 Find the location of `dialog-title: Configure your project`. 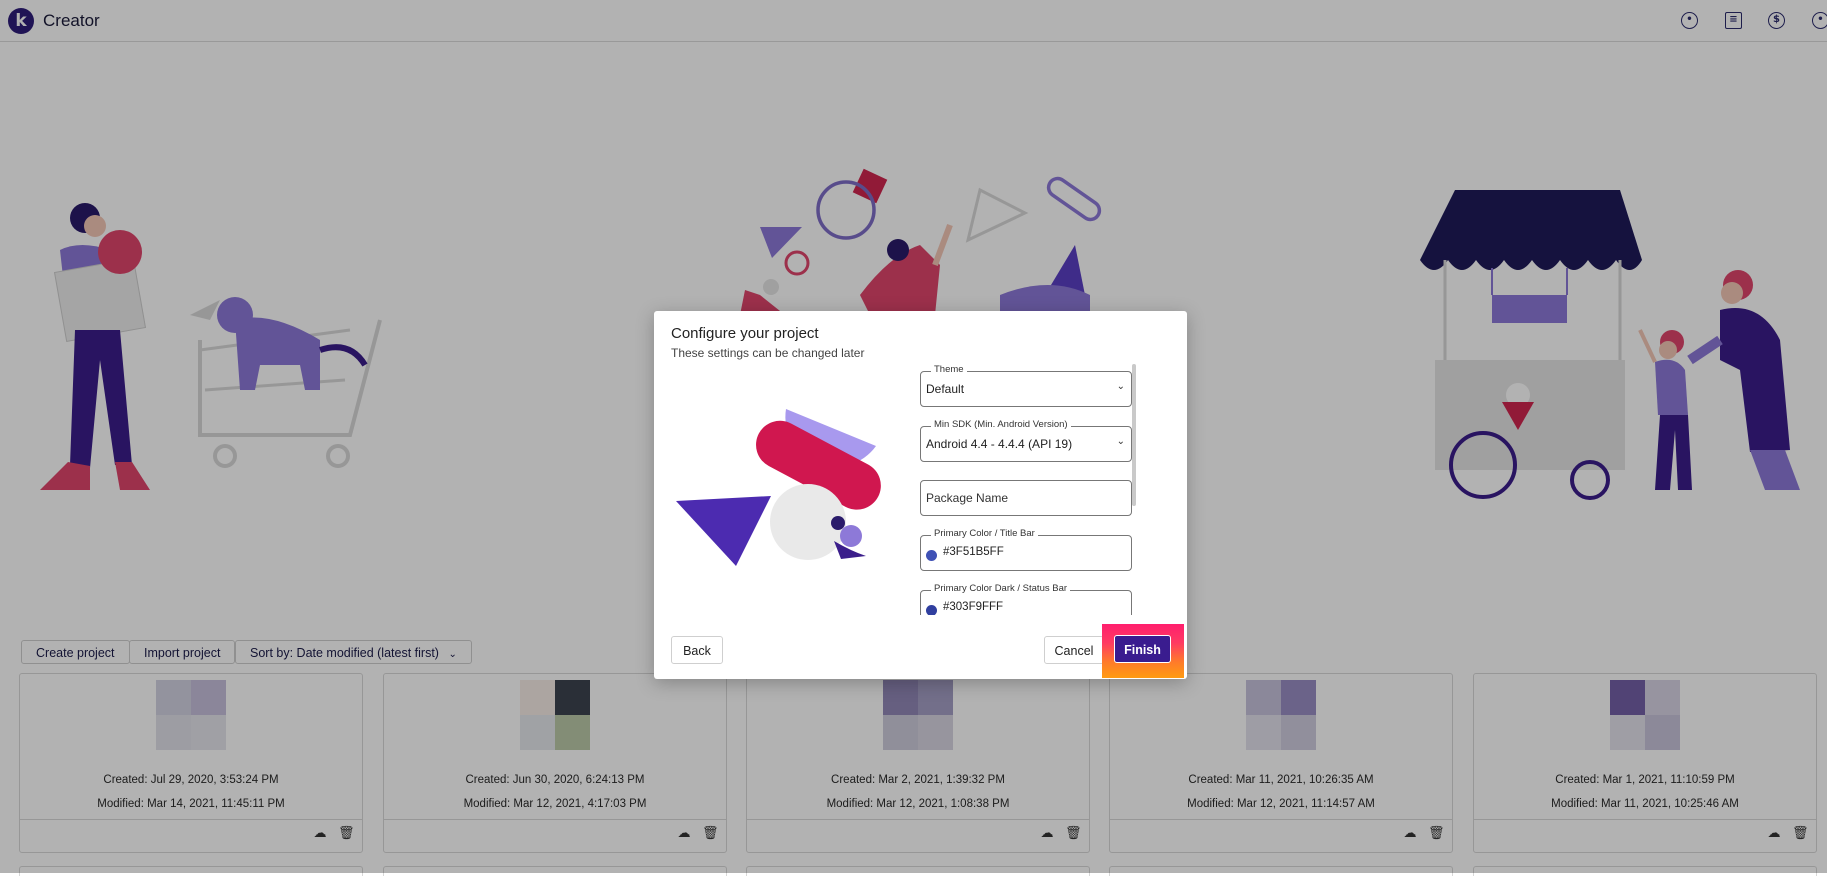

dialog-title: Configure your project is located at coordinates (745, 333).